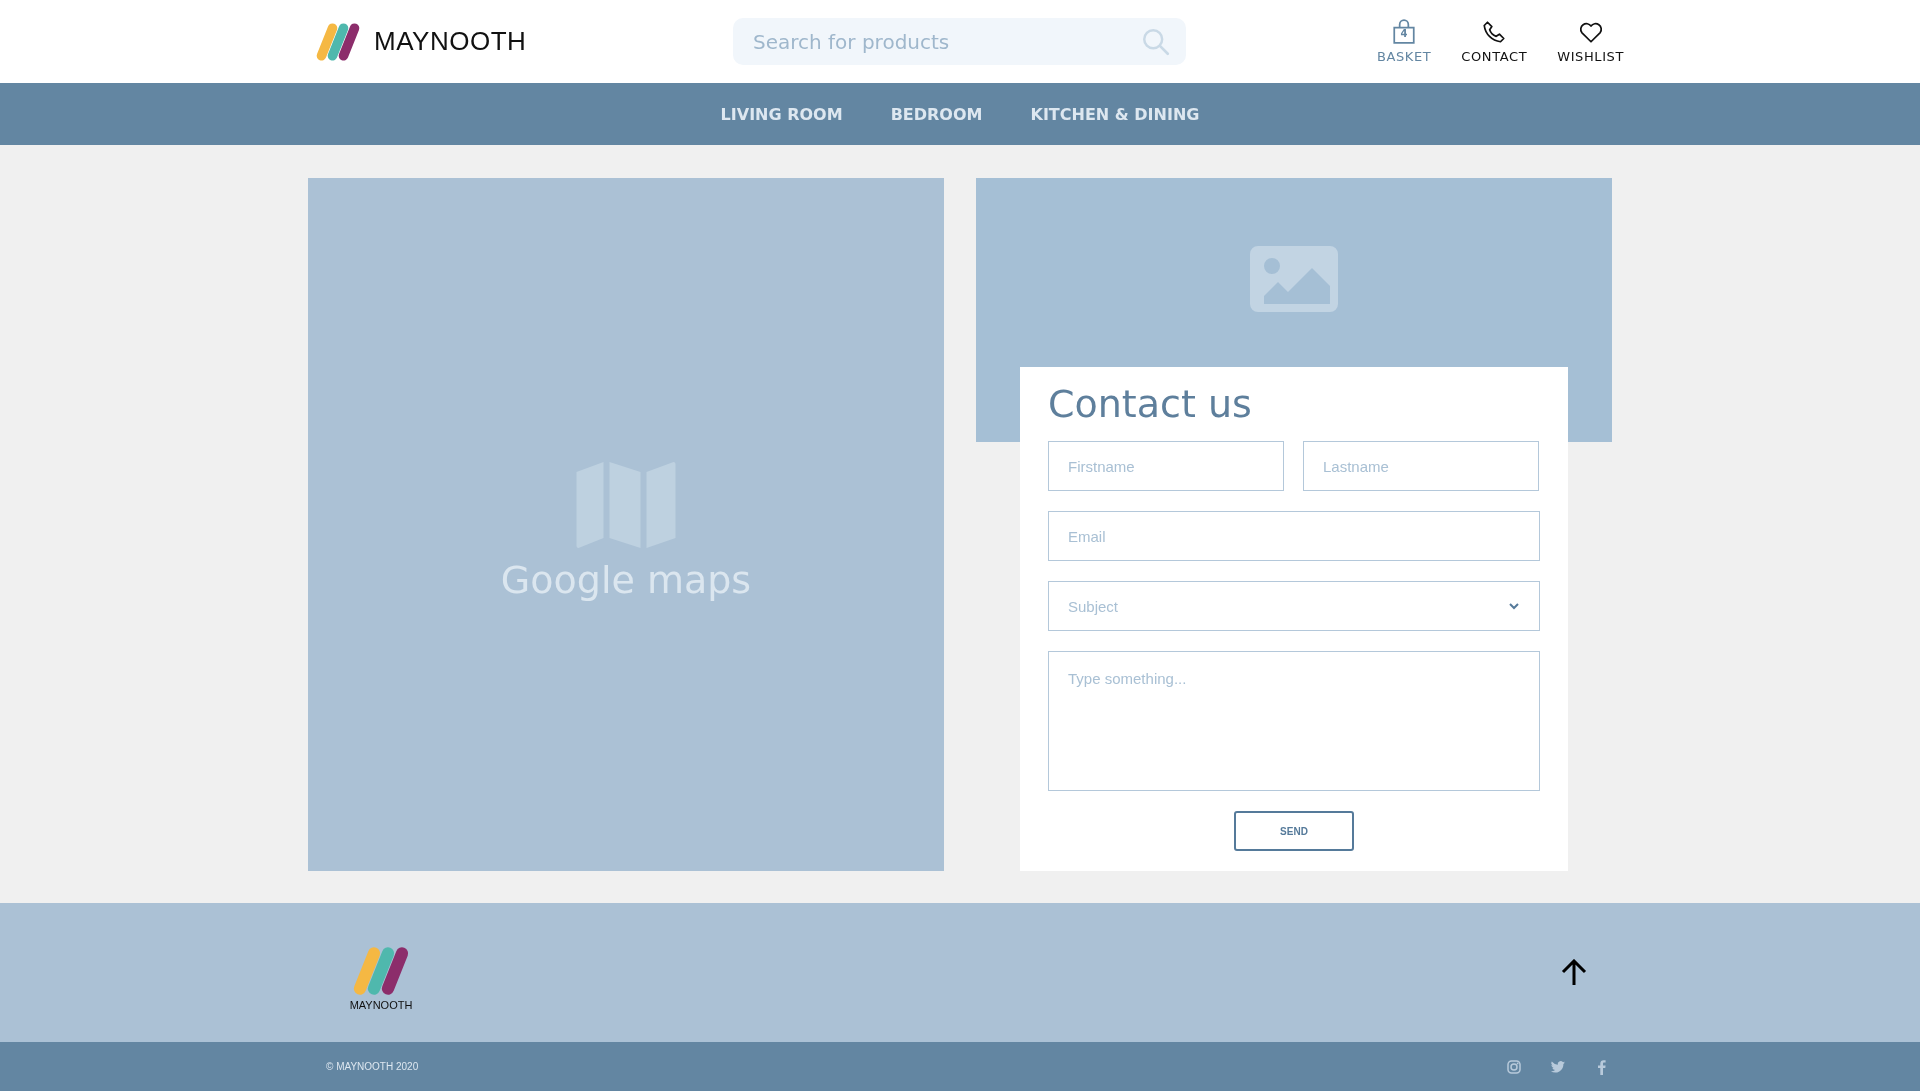 This screenshot has height=1091, width=1920. What do you see at coordinates (1294, 279) in the screenshot?
I see `image-icon` at bounding box center [1294, 279].